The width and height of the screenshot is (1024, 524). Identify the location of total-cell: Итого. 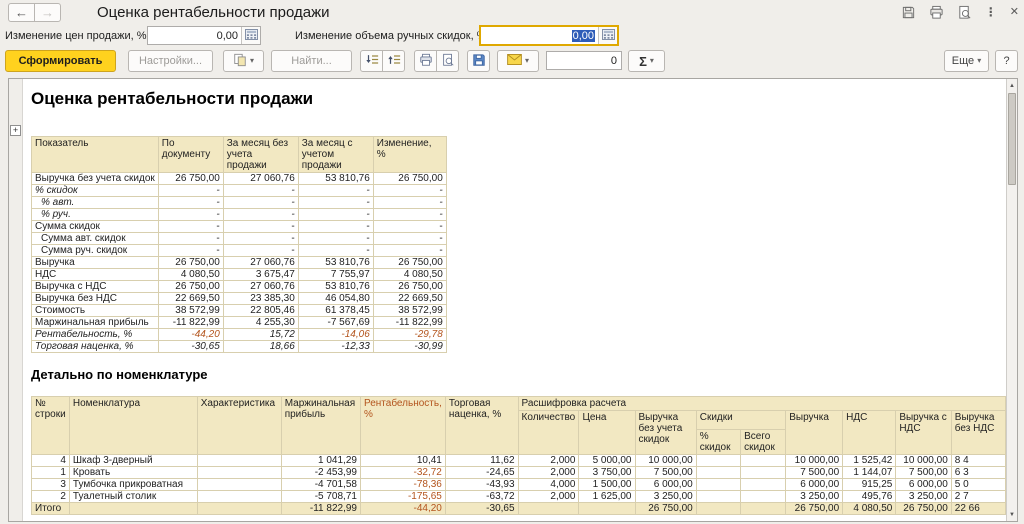
(50, 508).